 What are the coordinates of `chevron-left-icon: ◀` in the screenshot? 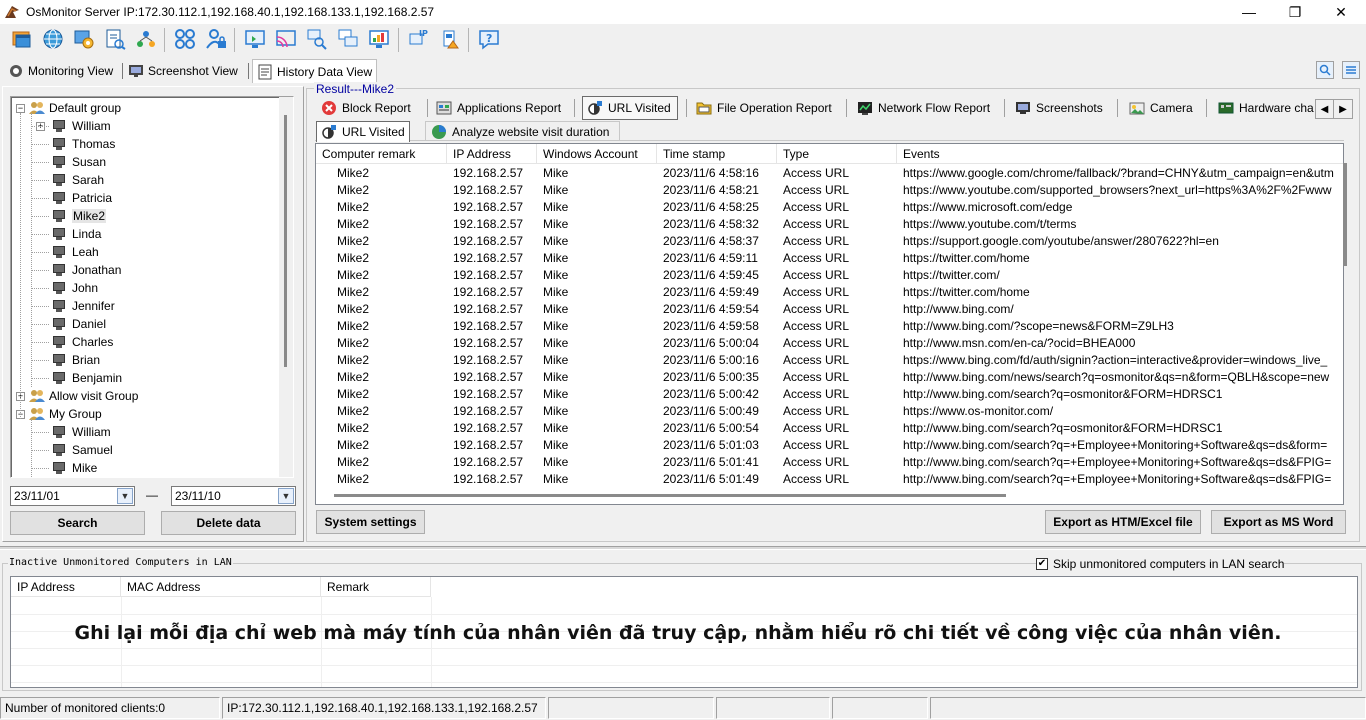 It's located at (1325, 109).